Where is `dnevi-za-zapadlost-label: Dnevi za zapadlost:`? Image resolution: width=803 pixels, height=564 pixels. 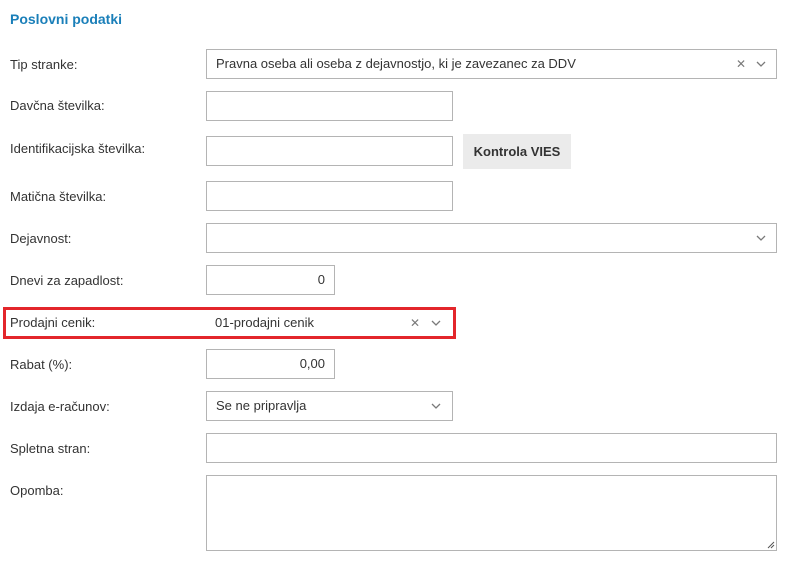
dnevi-za-zapadlost-label: Dnevi za zapadlost: is located at coordinates (67, 280).